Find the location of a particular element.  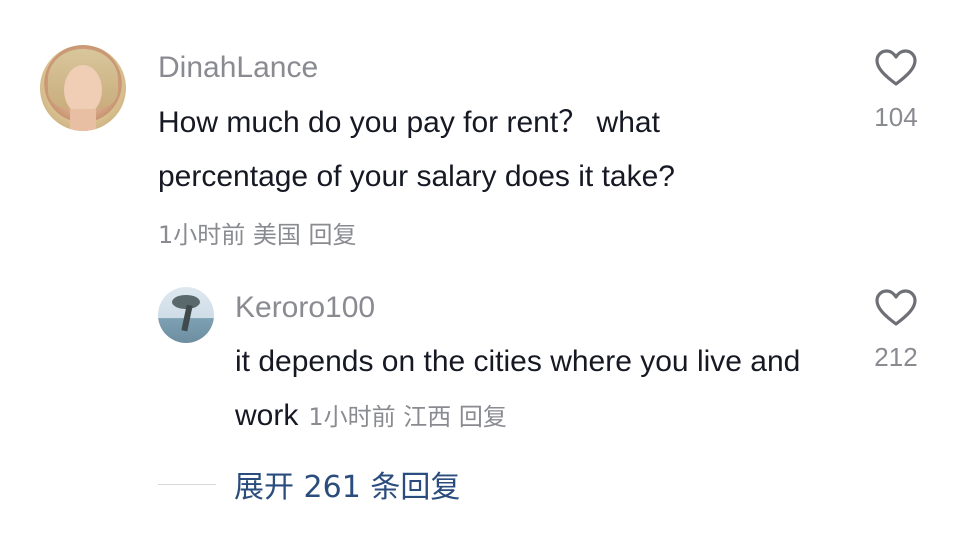

comment-meta: 1小时前 美国 回复 is located at coordinates (257, 232).